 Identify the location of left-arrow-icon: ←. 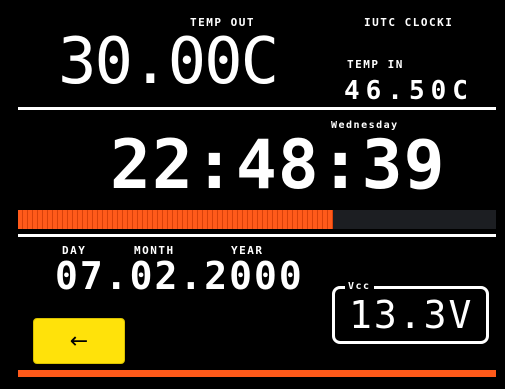
(79, 341).